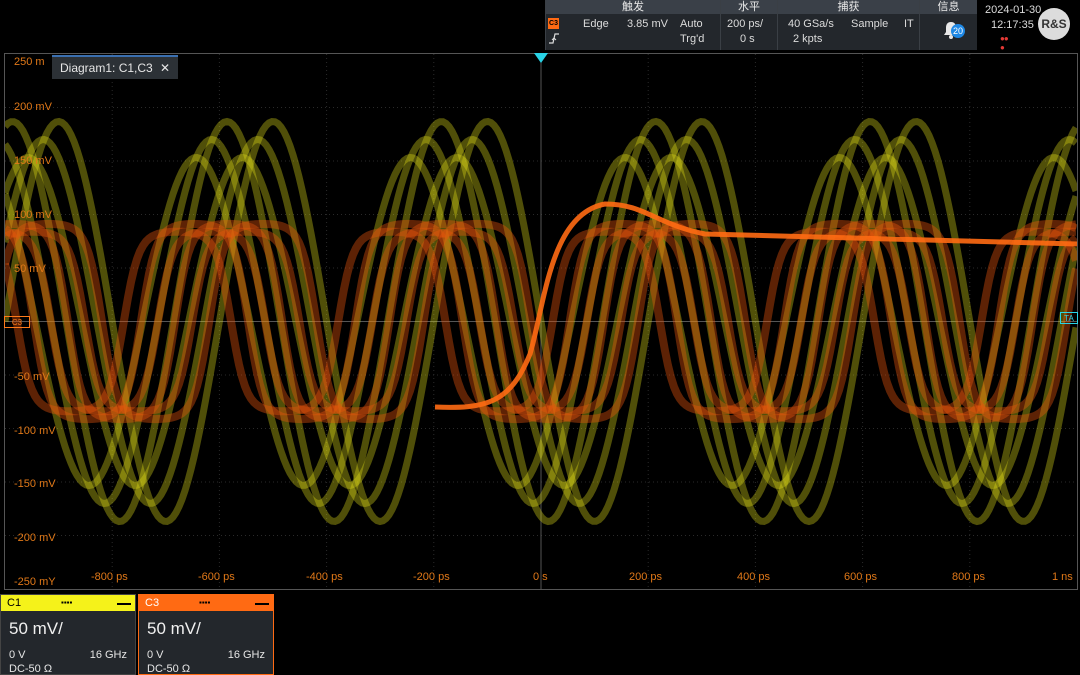 This screenshot has height=675, width=1080. Describe the element at coordinates (216, 577) in the screenshot. I see `x-axis-label: -600 ps` at that location.